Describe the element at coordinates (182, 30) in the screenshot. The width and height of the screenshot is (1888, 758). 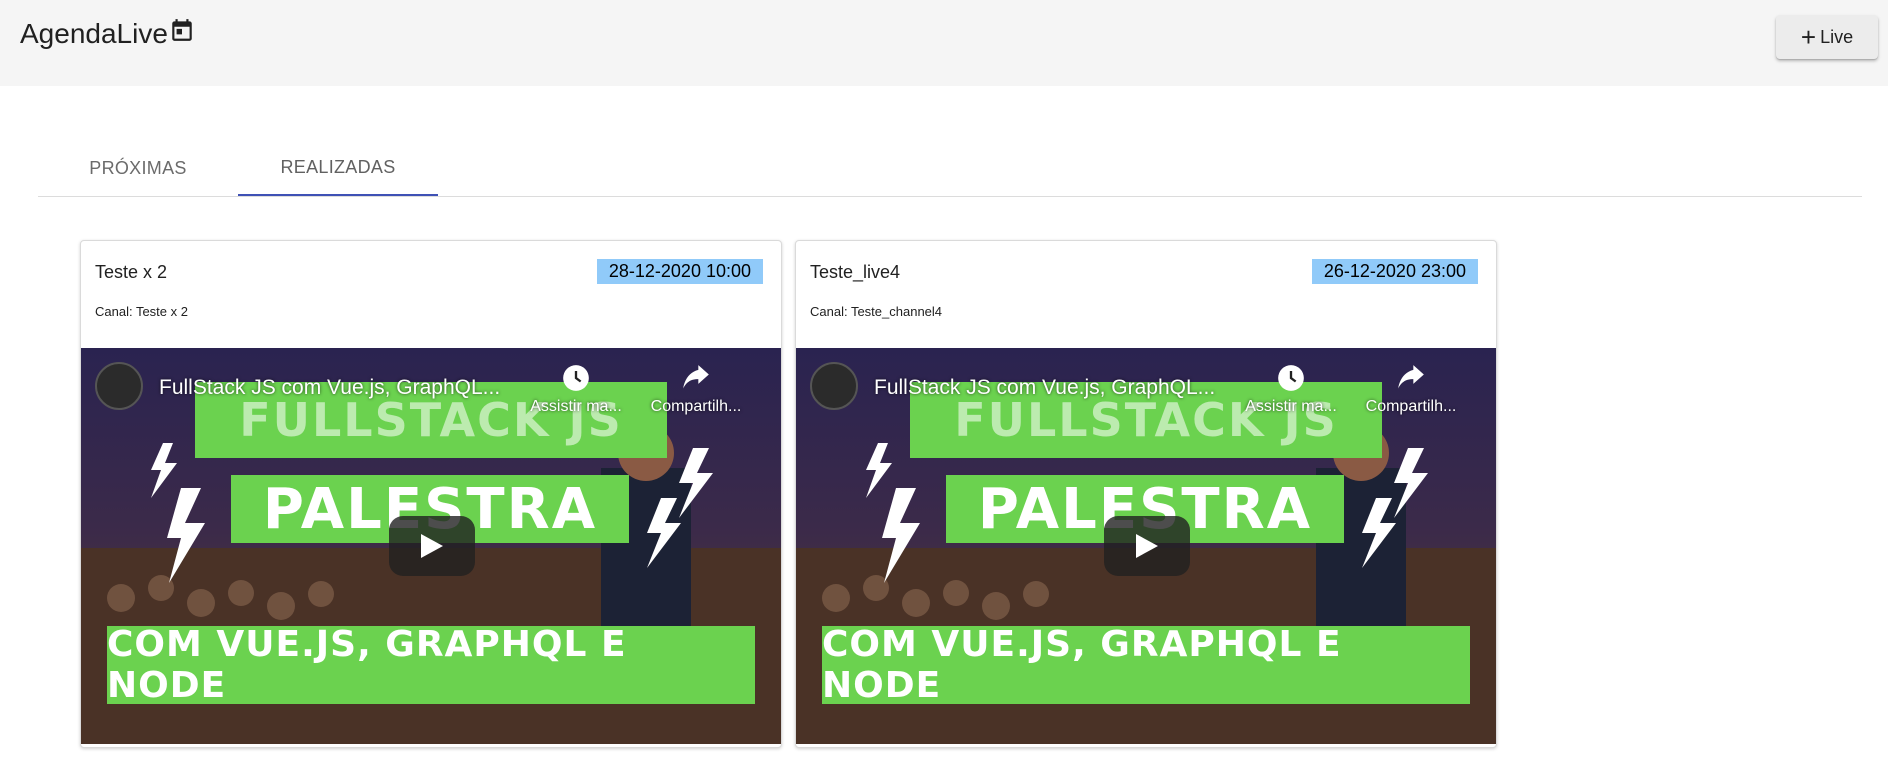
I see `calendar-icon` at that location.